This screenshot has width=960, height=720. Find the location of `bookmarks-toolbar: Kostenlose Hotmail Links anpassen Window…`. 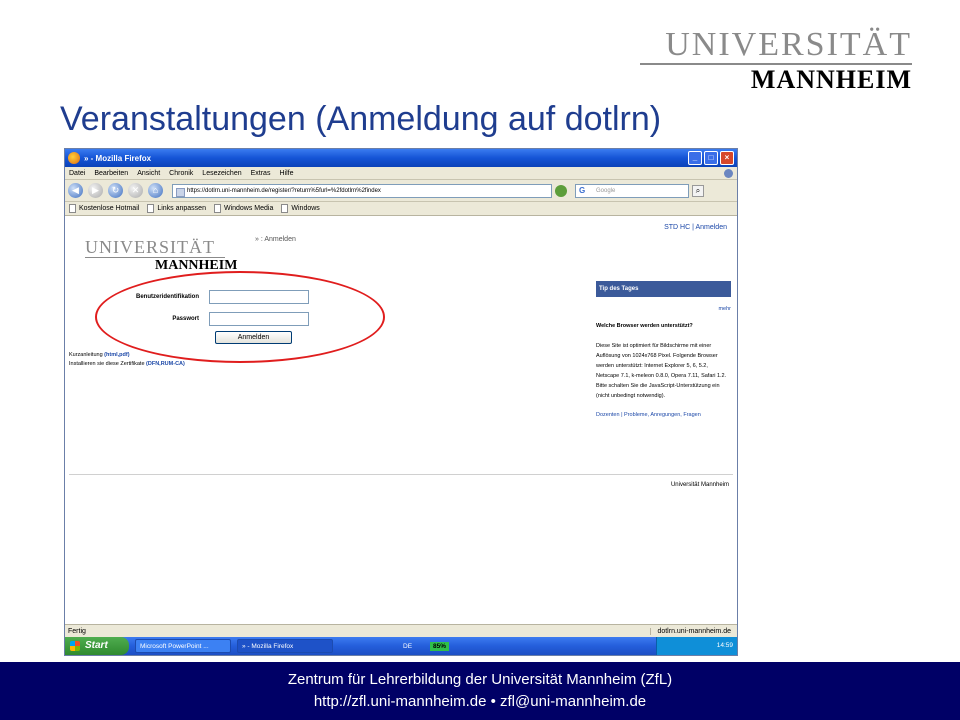

bookmarks-toolbar: Kostenlose Hotmail Links anpassen Window… is located at coordinates (401, 209).